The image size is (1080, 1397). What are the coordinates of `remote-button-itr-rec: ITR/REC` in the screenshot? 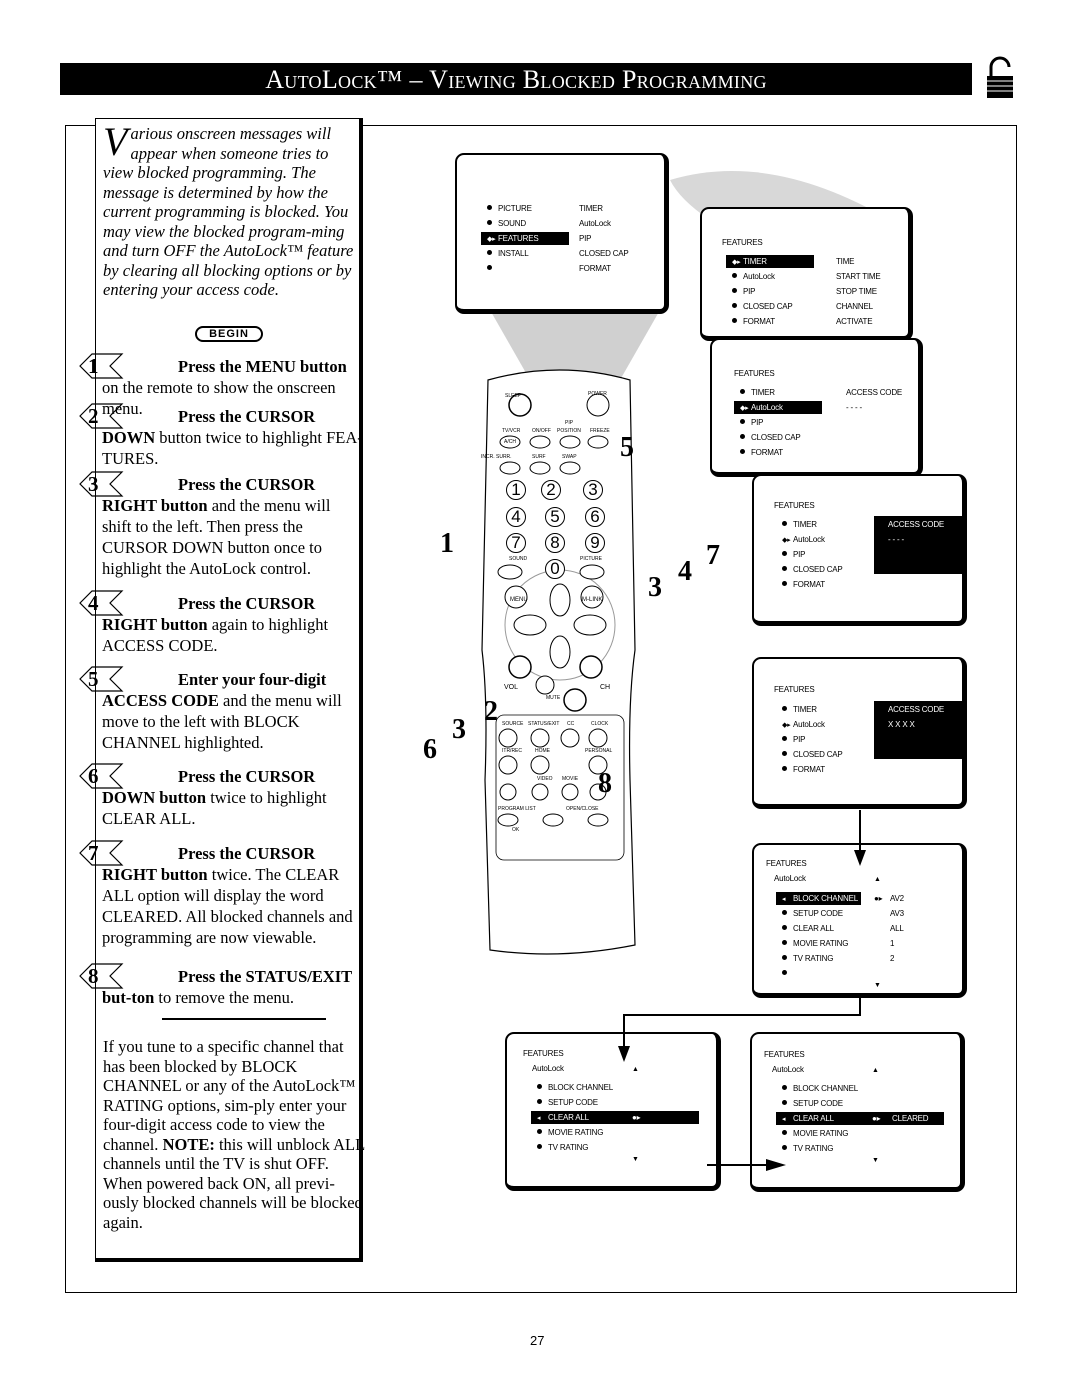 It's located at (512, 751).